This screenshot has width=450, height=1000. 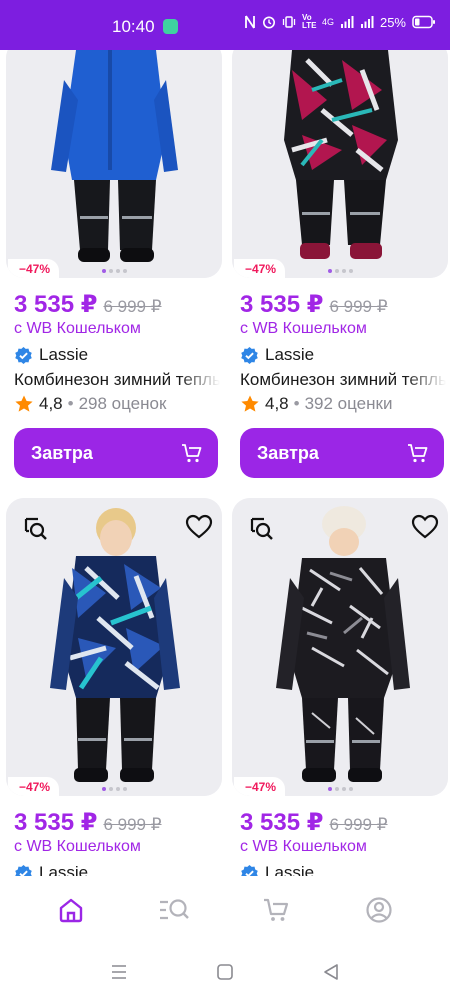 I want to click on status-bar: 10:40 Vo LTE 4G 25%, so click(x=225, y=25).